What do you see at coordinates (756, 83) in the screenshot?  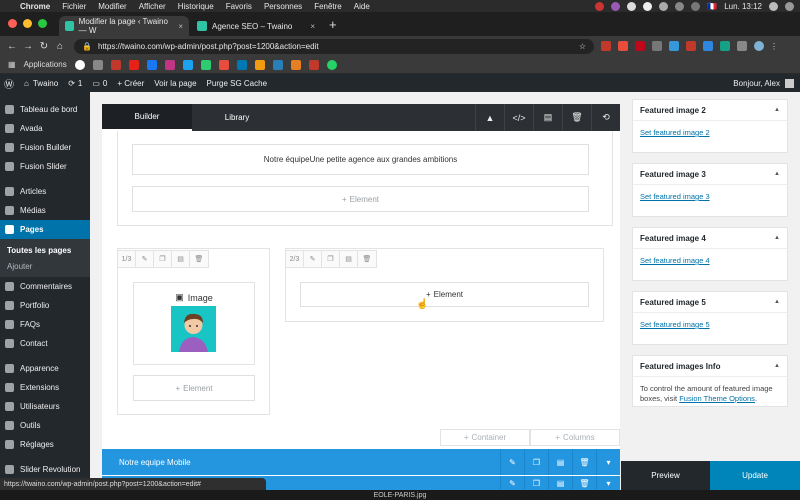 I see `account-greeting: Bonjour, Alex` at bounding box center [756, 83].